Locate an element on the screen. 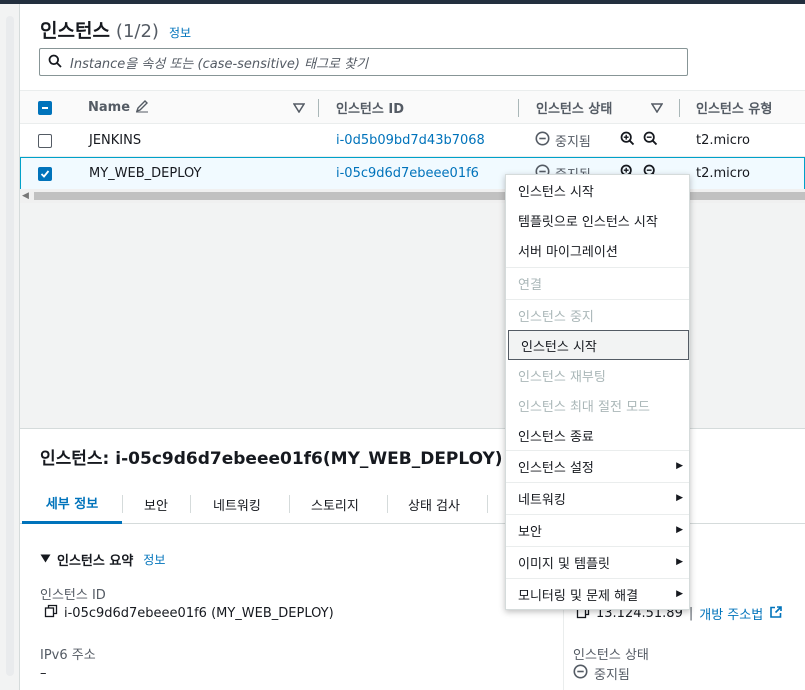  table-row: JENKINS i-0d5b09bd7d43b7068 중지됨 t2.micro is located at coordinates (412, 140).